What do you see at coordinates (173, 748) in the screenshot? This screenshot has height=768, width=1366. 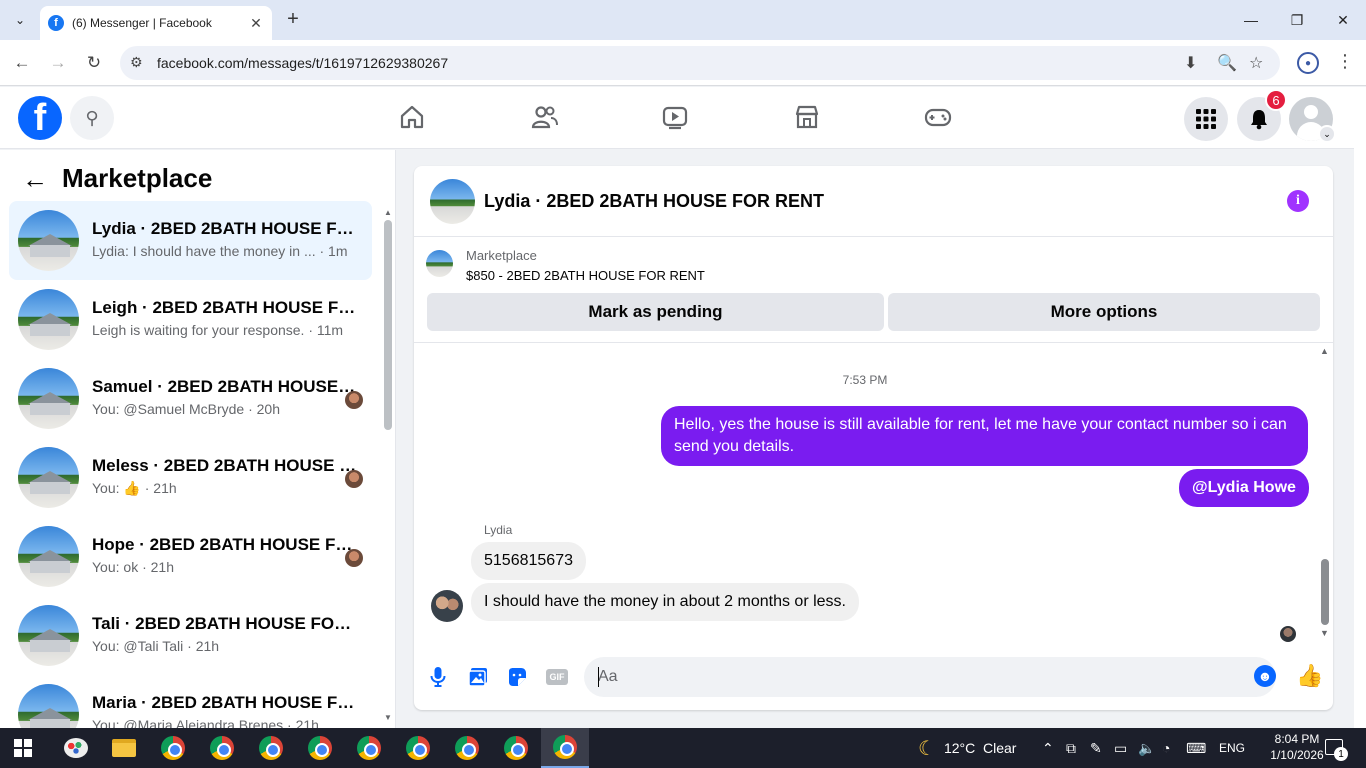 I see `chrome-taskbar-icon` at bounding box center [173, 748].